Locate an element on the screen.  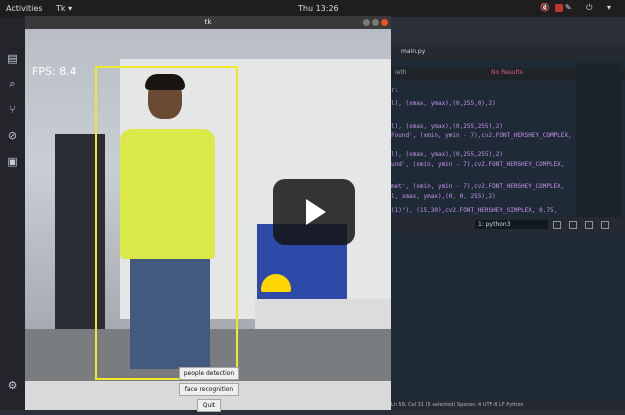
clock: Thu 13:26 is located at coordinates (318, 8).